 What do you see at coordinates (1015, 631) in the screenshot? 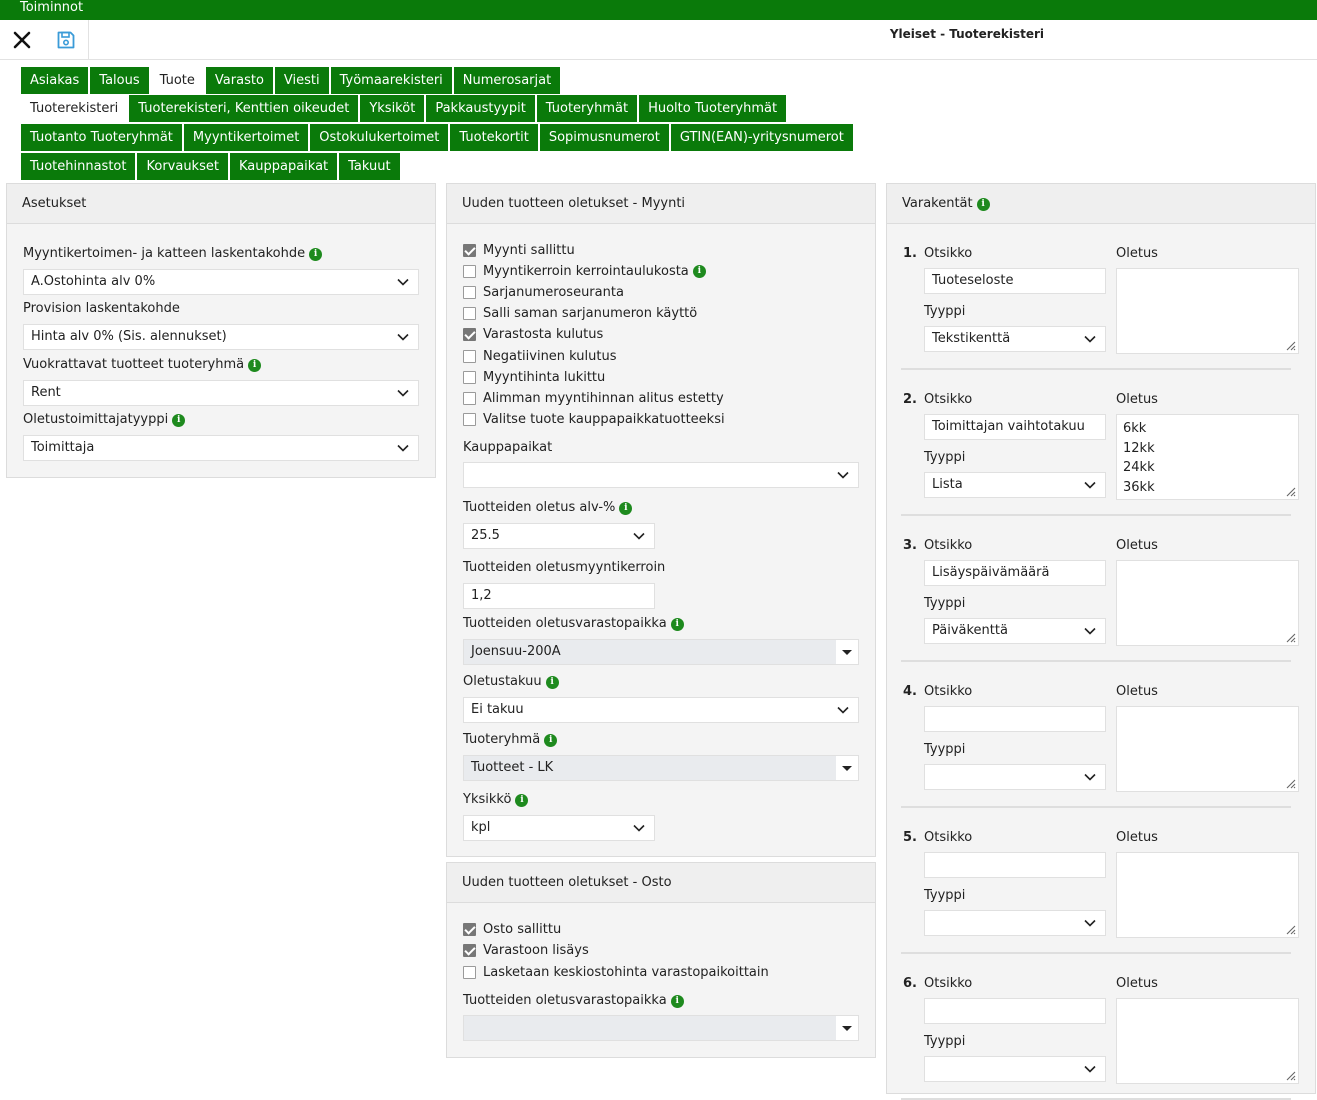
I see `reserve-type-select: Päiväkenttä` at bounding box center [1015, 631].